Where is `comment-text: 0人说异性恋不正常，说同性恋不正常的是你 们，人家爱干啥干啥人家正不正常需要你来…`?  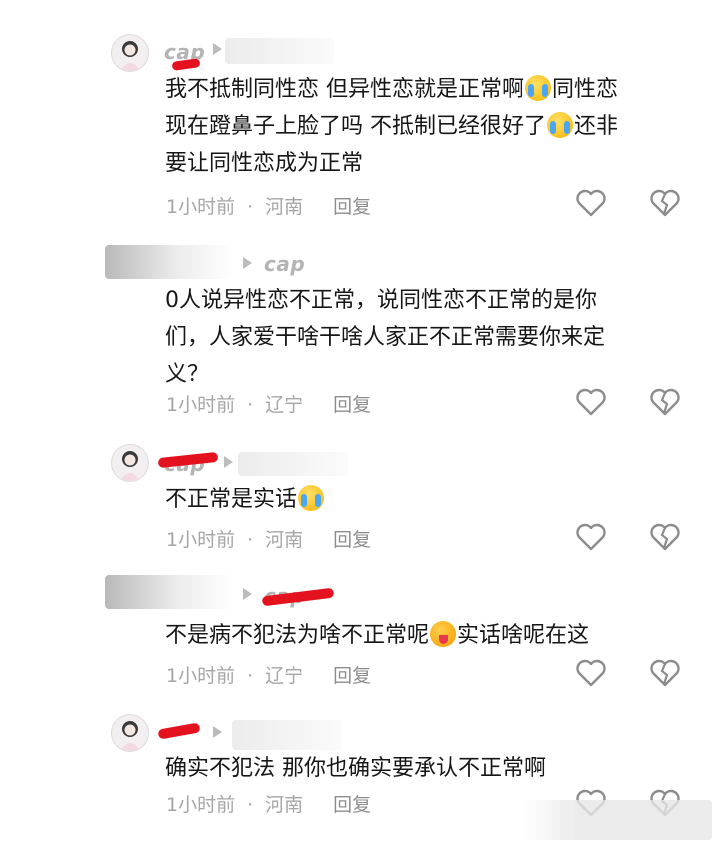
comment-text: 0人说异性恋不正常，说同性恋不正常的是你 们，人家爱干啥干啥人家正不正常需要你来… is located at coordinates (385, 337).